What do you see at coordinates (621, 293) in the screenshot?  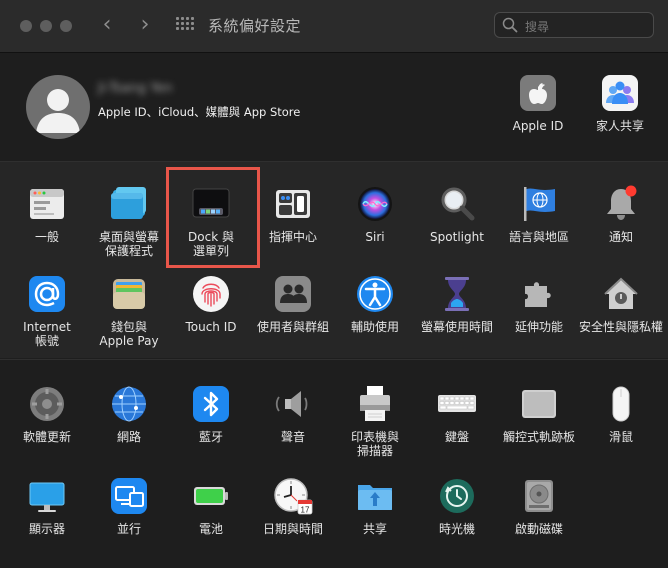 I see `security-privacy-icon` at bounding box center [621, 293].